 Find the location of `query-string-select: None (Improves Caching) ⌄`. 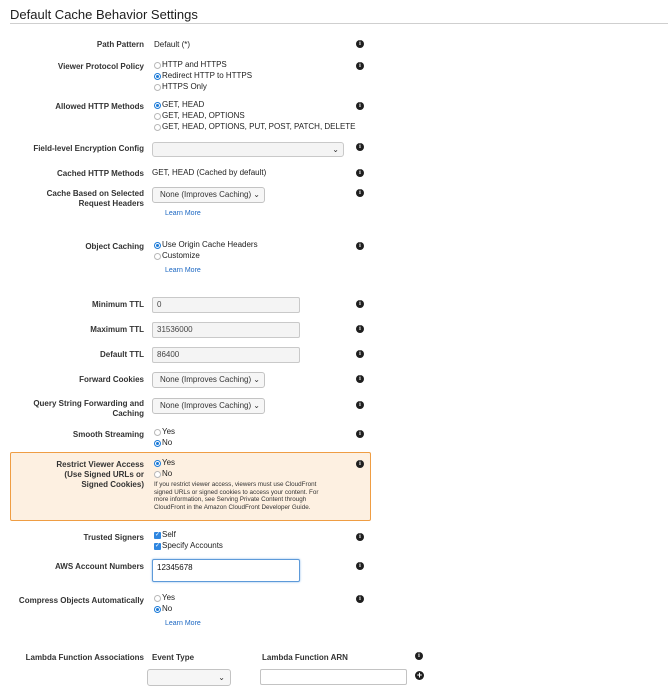

query-string-select: None (Improves Caching) ⌄ is located at coordinates (208, 406).